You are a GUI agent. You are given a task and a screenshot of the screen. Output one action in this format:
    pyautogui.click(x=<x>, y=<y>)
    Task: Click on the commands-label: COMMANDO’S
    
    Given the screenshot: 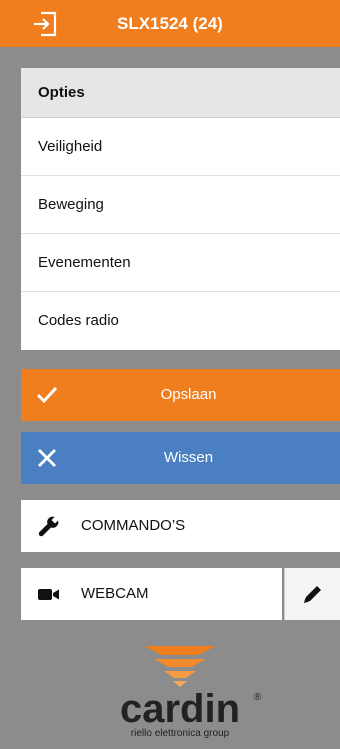 What is the action you would take?
    pyautogui.click(x=133, y=525)
    